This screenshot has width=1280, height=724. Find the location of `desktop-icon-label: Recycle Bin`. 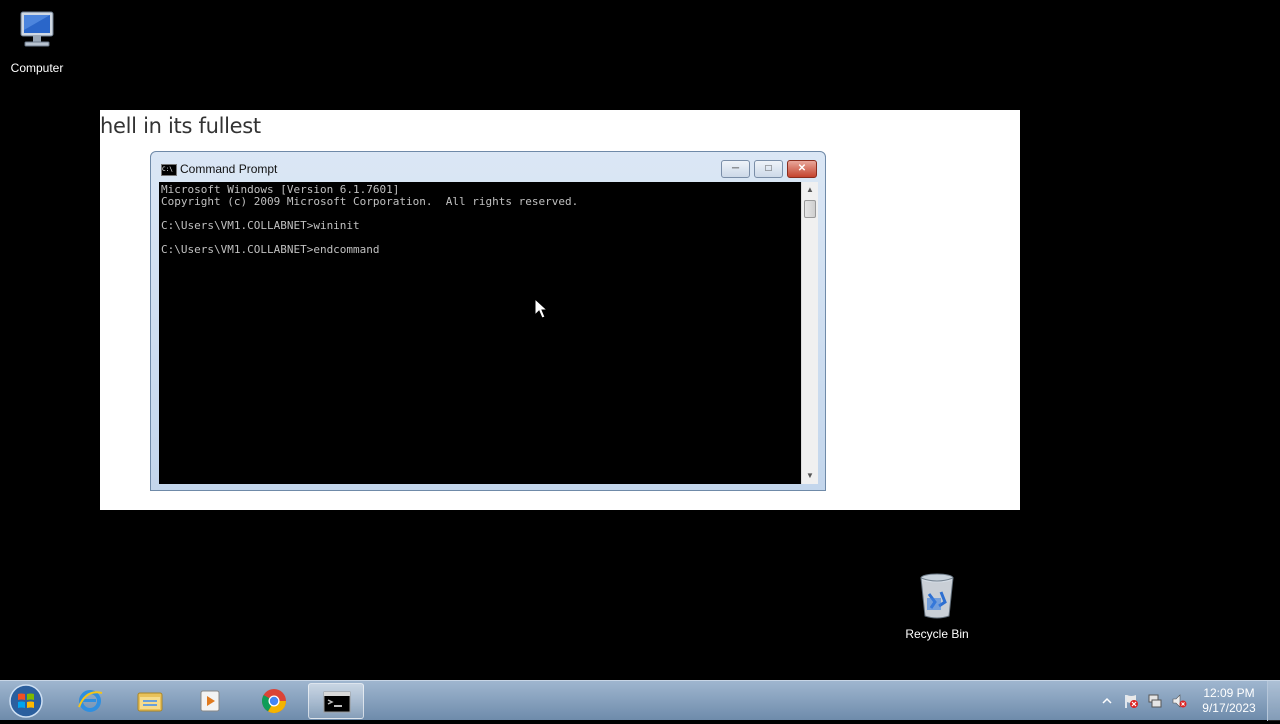

desktop-icon-label: Recycle Bin is located at coordinates (937, 634).